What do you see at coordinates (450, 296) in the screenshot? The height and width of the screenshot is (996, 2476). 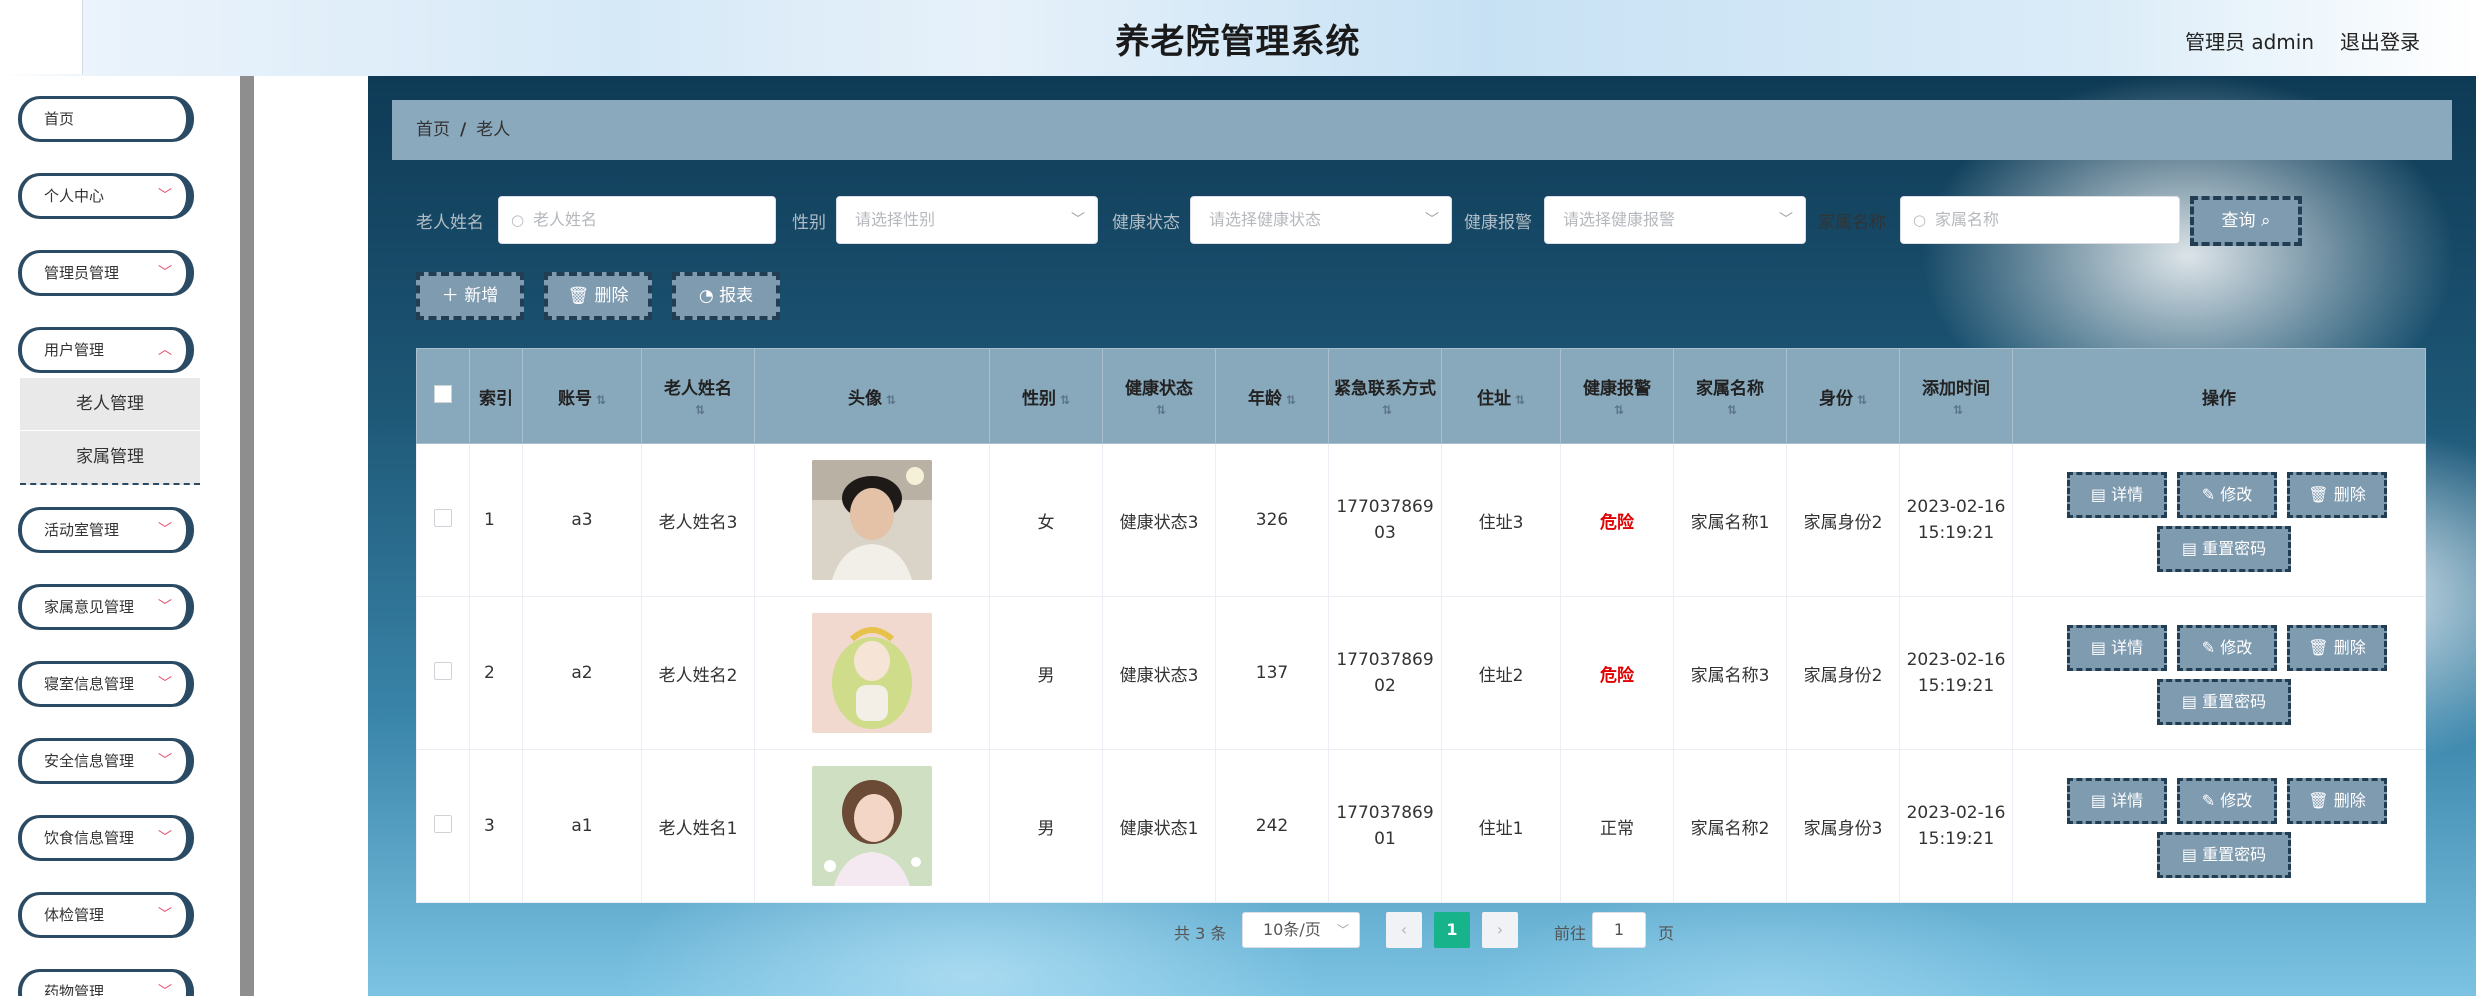 I see `plus-icon: ＋` at bounding box center [450, 296].